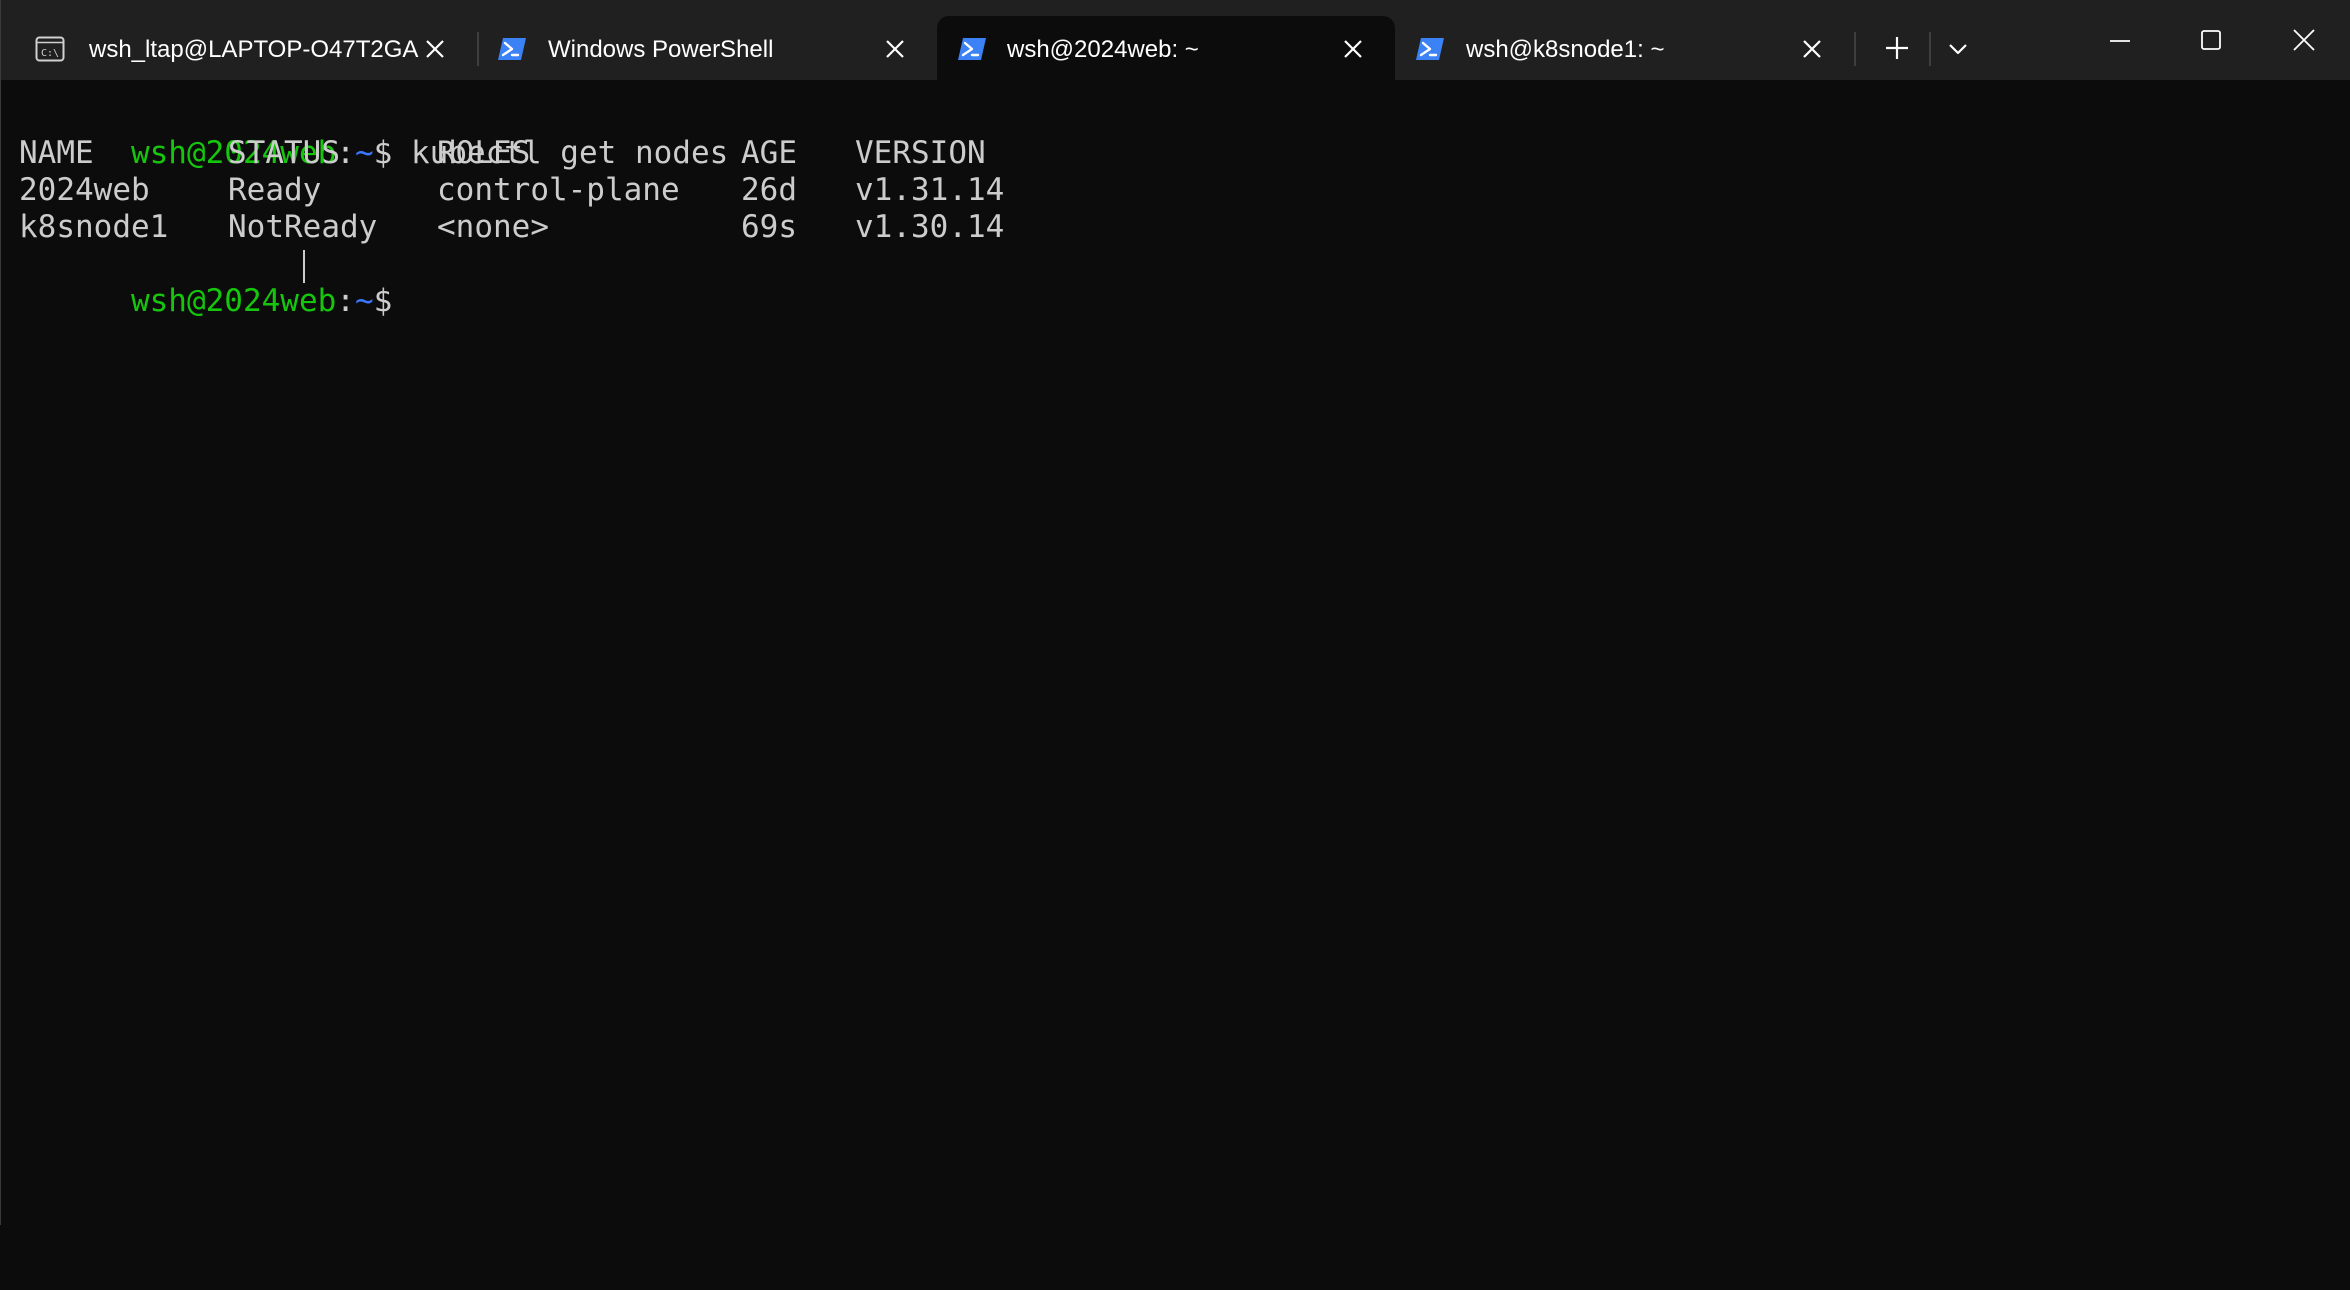 This screenshot has width=2350, height=1290. I want to click on command-line: wsh@2024web:~$ kubectl get nodes, so click(373, 134).